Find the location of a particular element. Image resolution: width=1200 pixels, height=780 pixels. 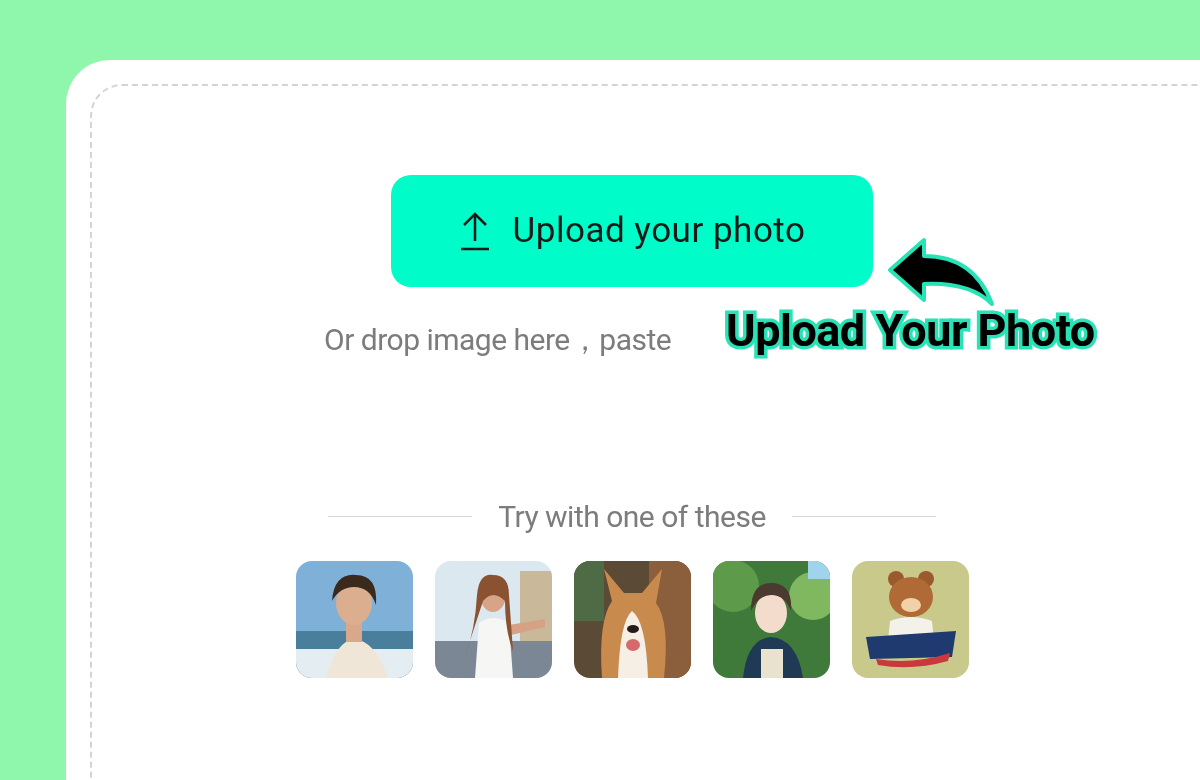

upload-icon is located at coordinates (474, 231).